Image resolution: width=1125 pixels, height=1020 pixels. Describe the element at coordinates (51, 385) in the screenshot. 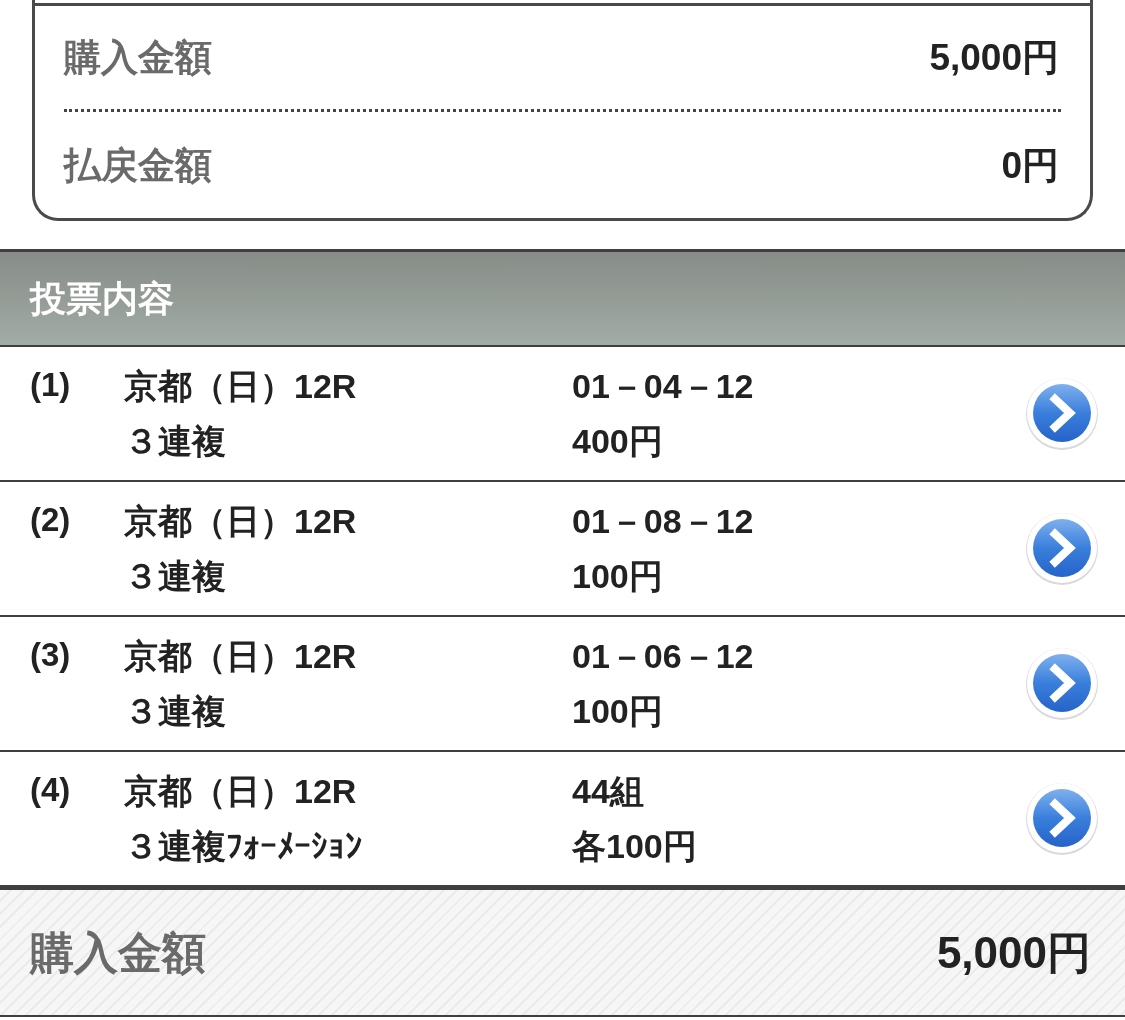

I see `row-number: (1)` at that location.